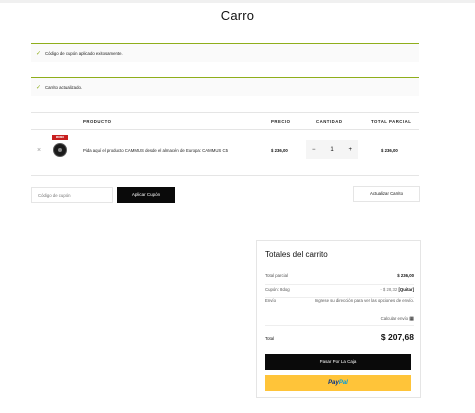 This screenshot has height=413, width=475. I want to click on calculate-shipping-link: Calcular envío ▦, so click(397, 319).